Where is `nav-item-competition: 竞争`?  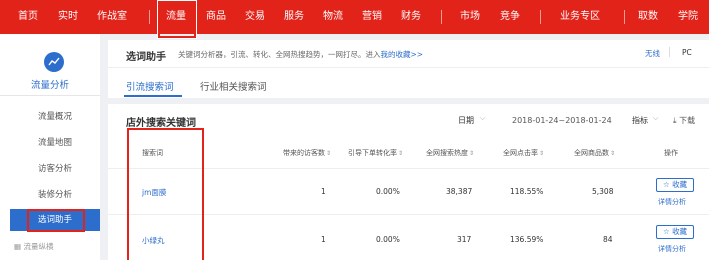
nav-item-competition: 竞争 is located at coordinates (510, 17).